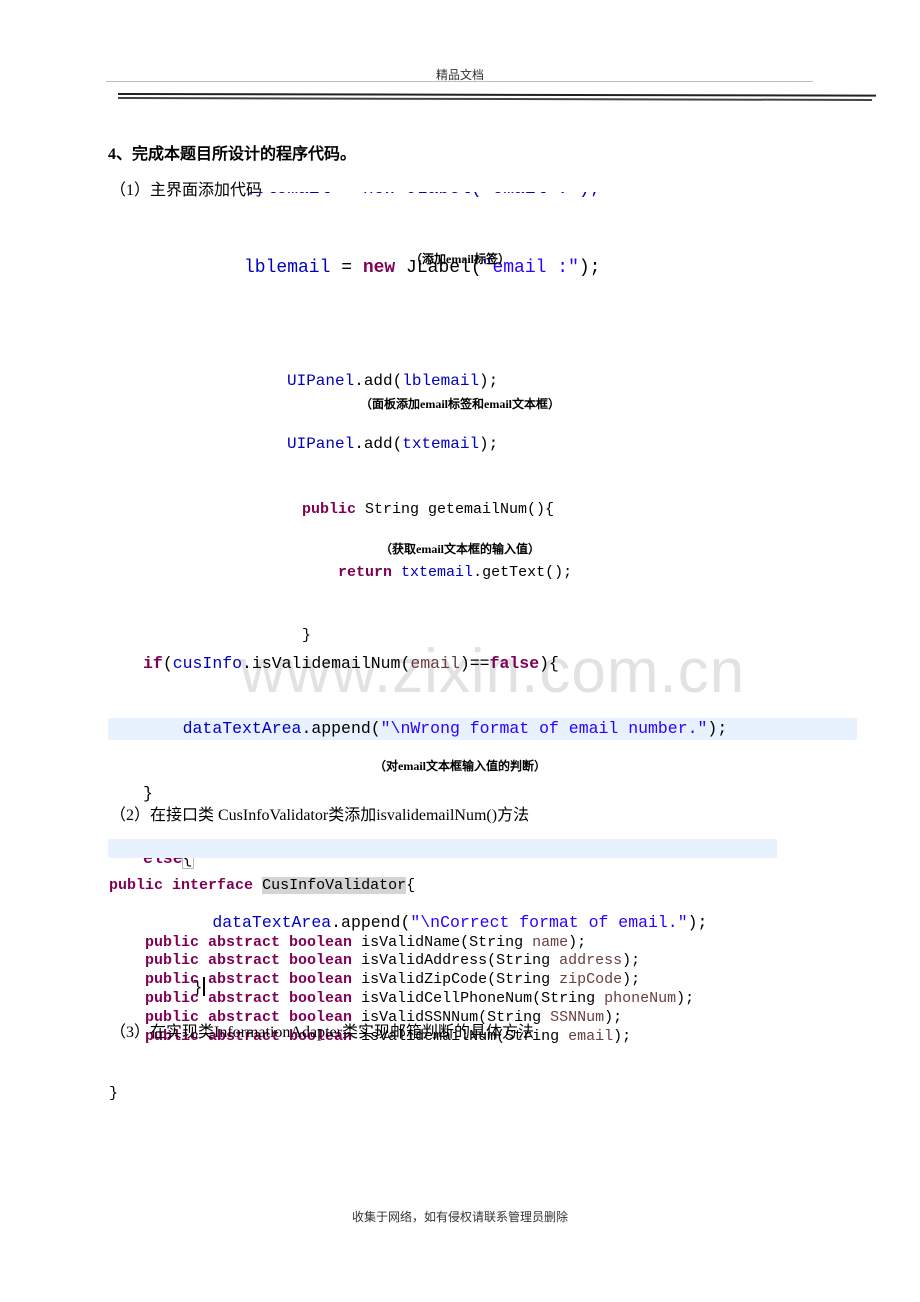 This screenshot has height=1302, width=920. I want to click on code-token: isValidAddress(String, so click(456, 961).